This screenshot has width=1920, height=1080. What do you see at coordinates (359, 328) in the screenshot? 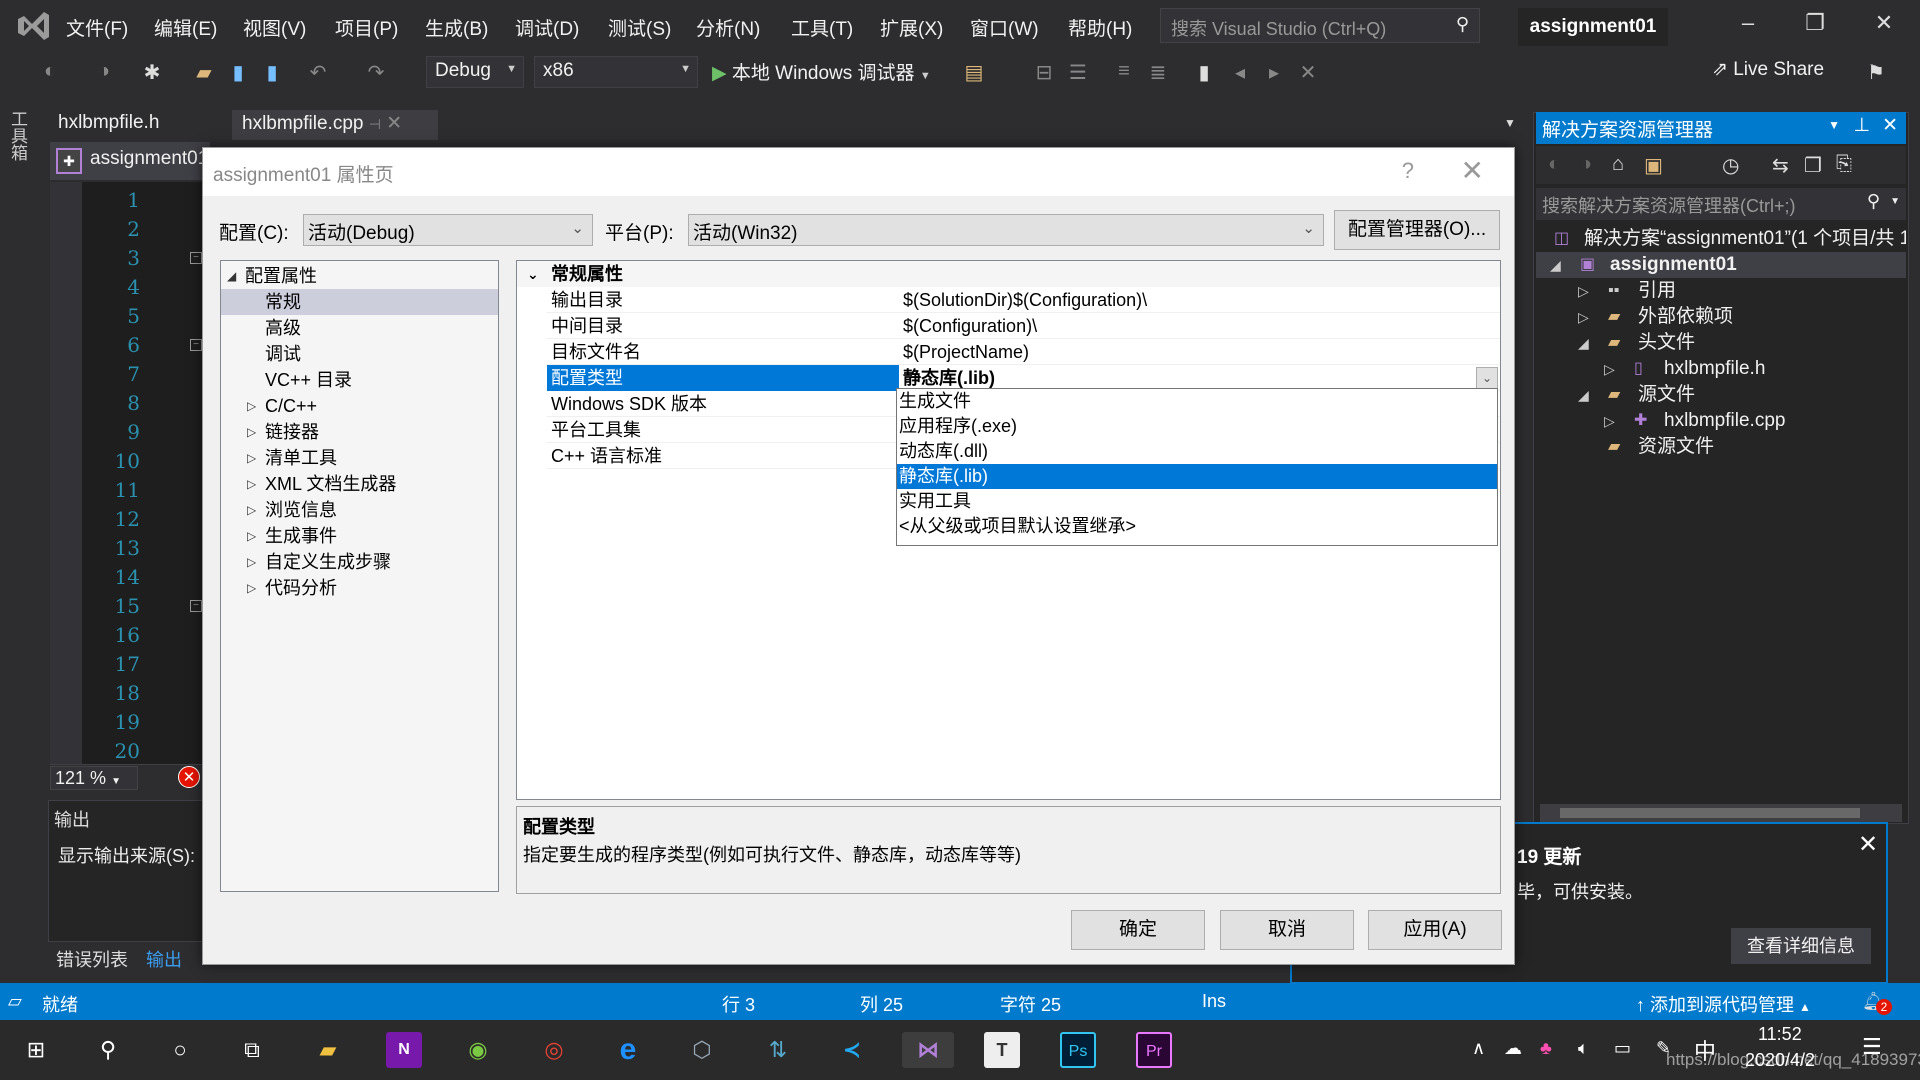
I see `tree-item: 高级` at bounding box center [359, 328].